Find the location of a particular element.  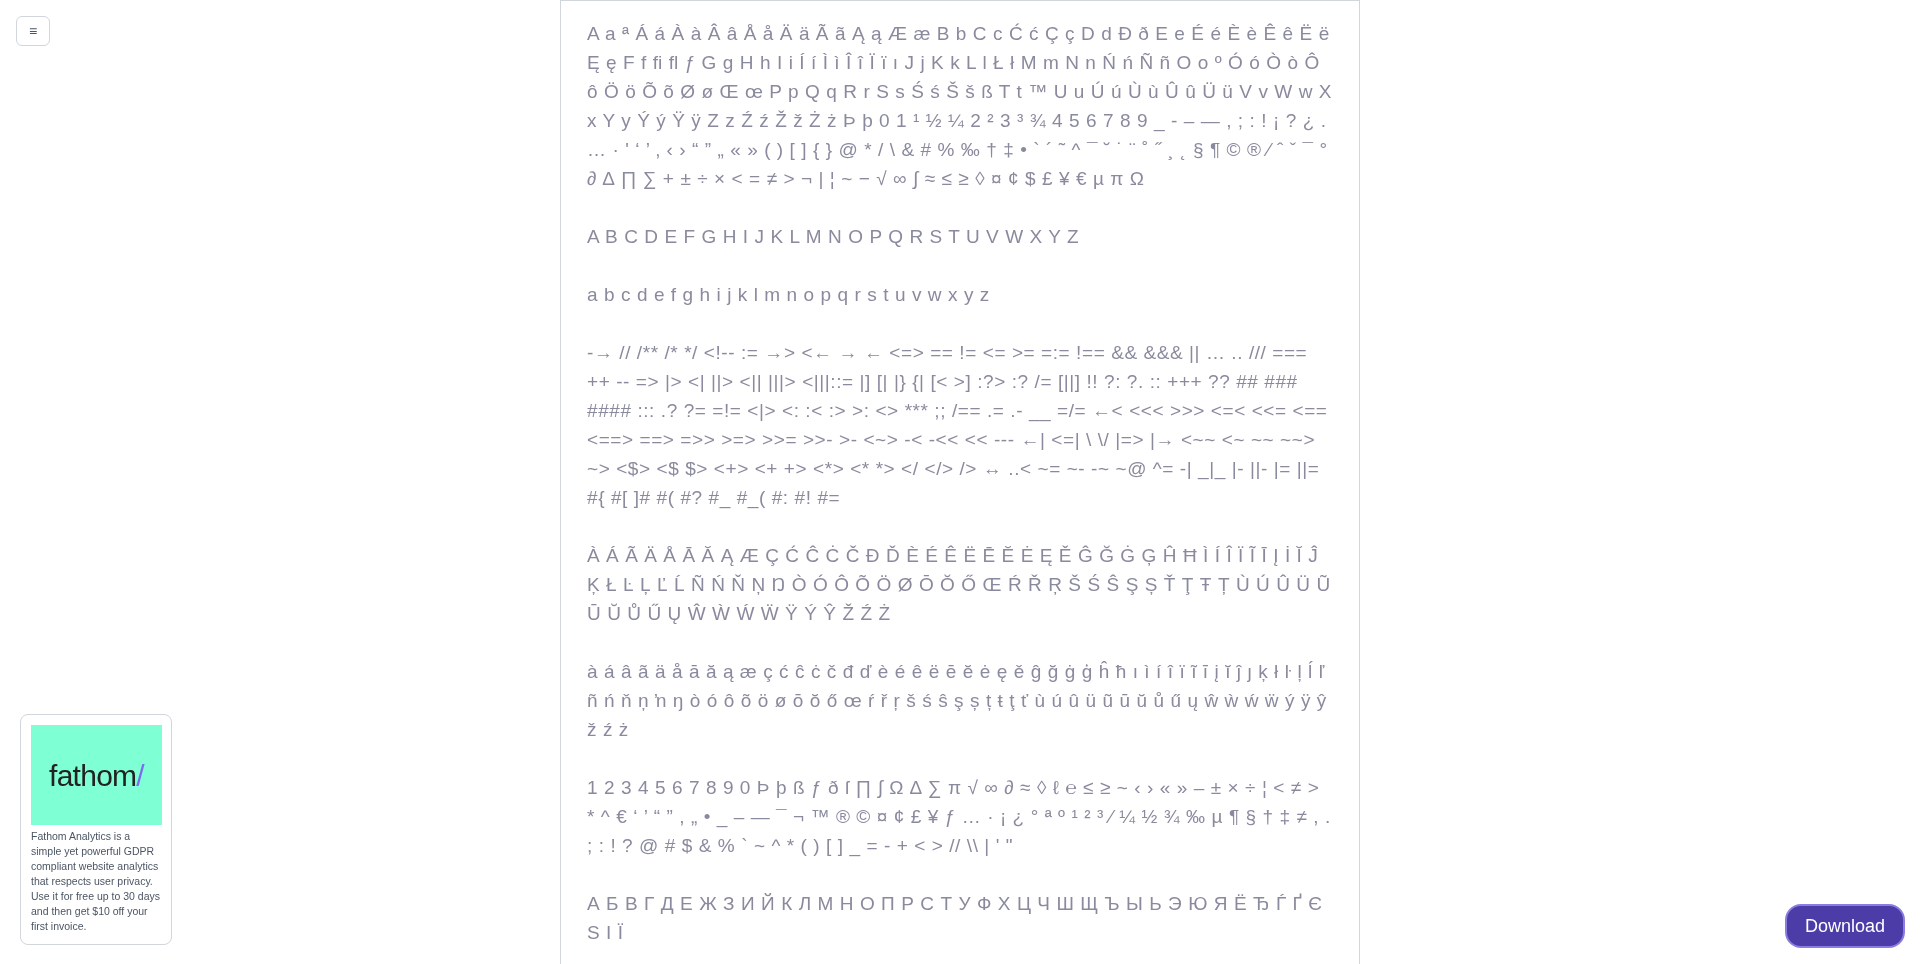

download-button: Download is located at coordinates (1845, 926).